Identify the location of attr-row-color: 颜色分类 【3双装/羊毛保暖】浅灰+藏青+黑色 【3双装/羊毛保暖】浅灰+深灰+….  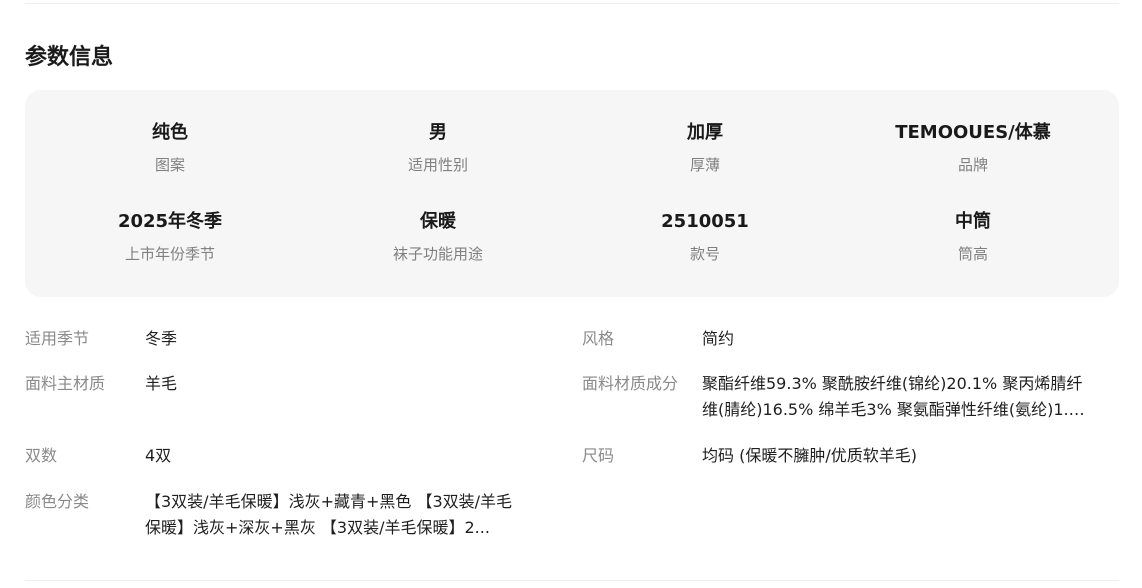
(295, 515).